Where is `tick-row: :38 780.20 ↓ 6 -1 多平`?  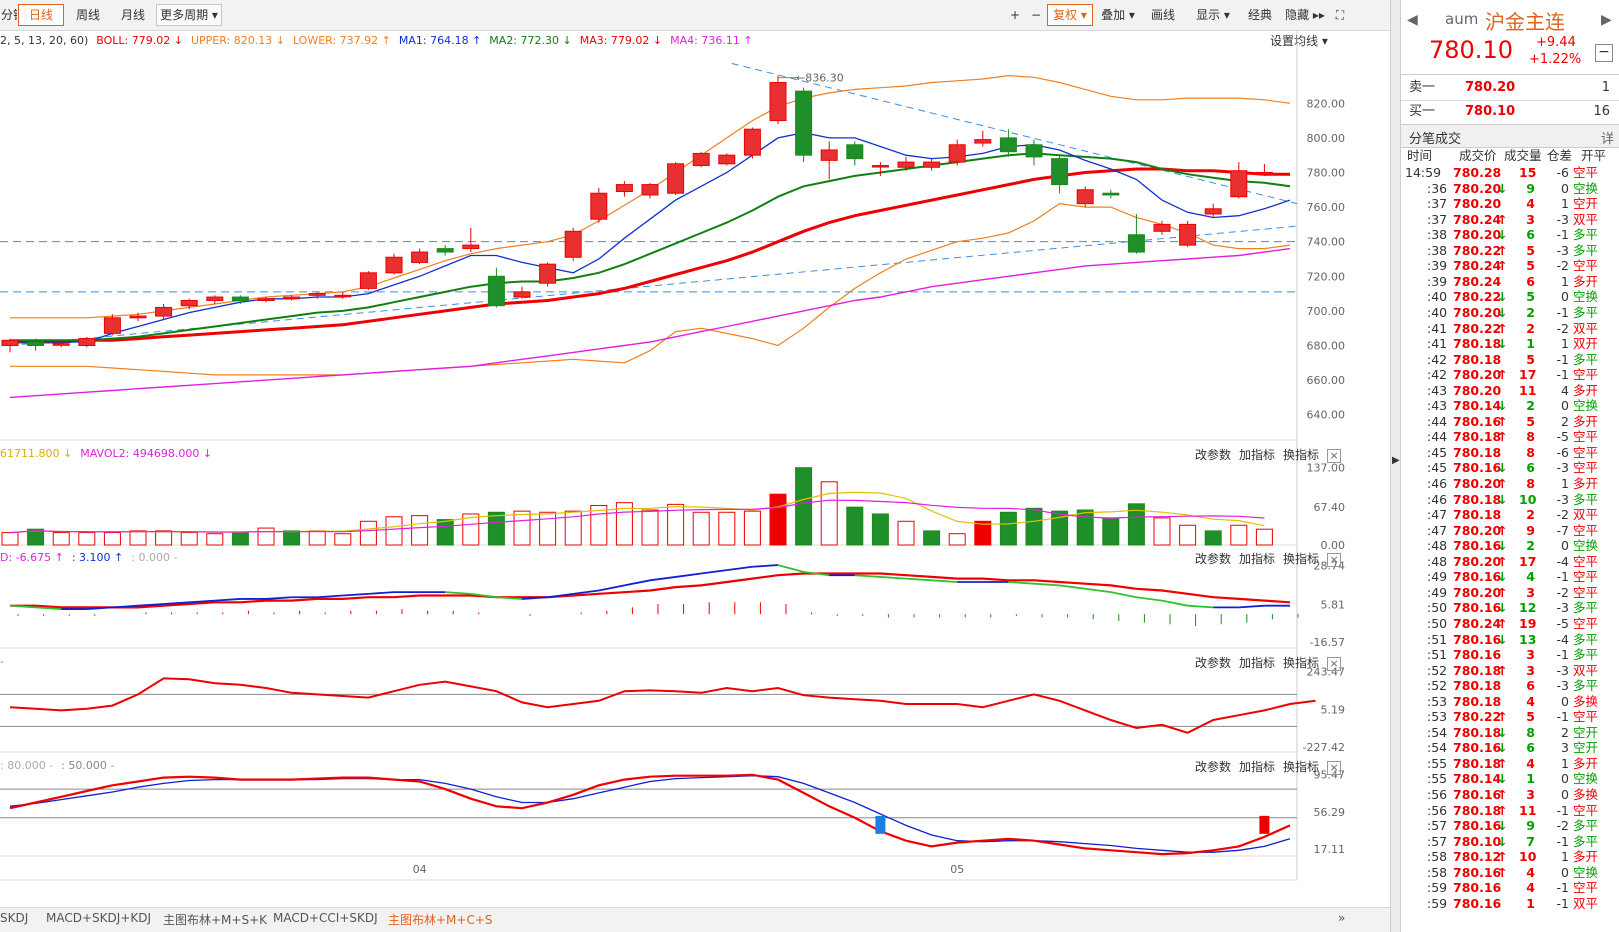 tick-row: :38 780.20 ↓ 6 -1 多平 is located at coordinates (1510, 235).